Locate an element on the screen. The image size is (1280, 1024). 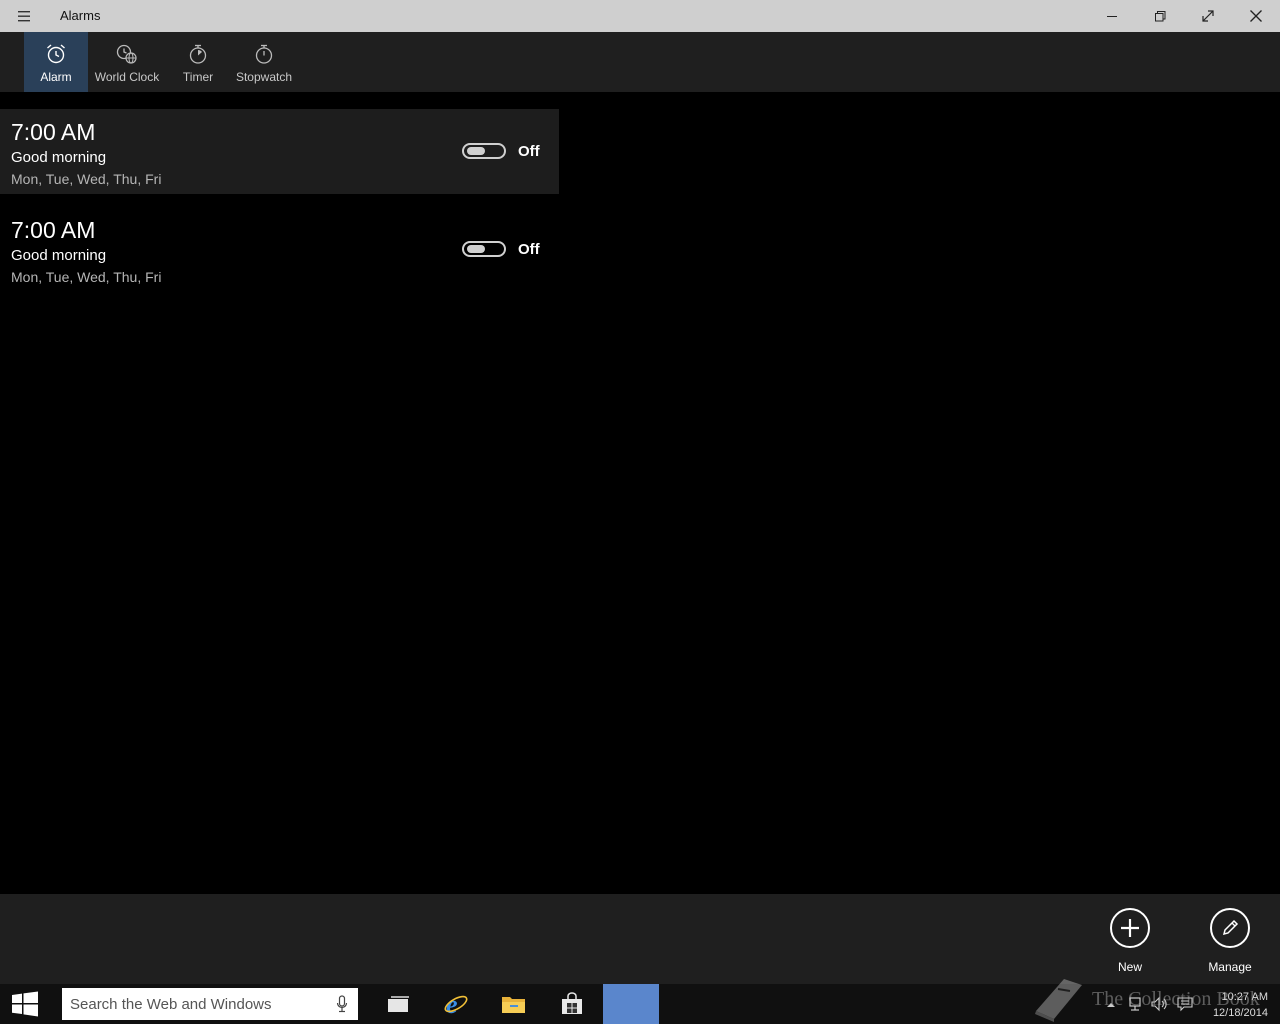
task-view-icon is located at coordinates (398, 1004).